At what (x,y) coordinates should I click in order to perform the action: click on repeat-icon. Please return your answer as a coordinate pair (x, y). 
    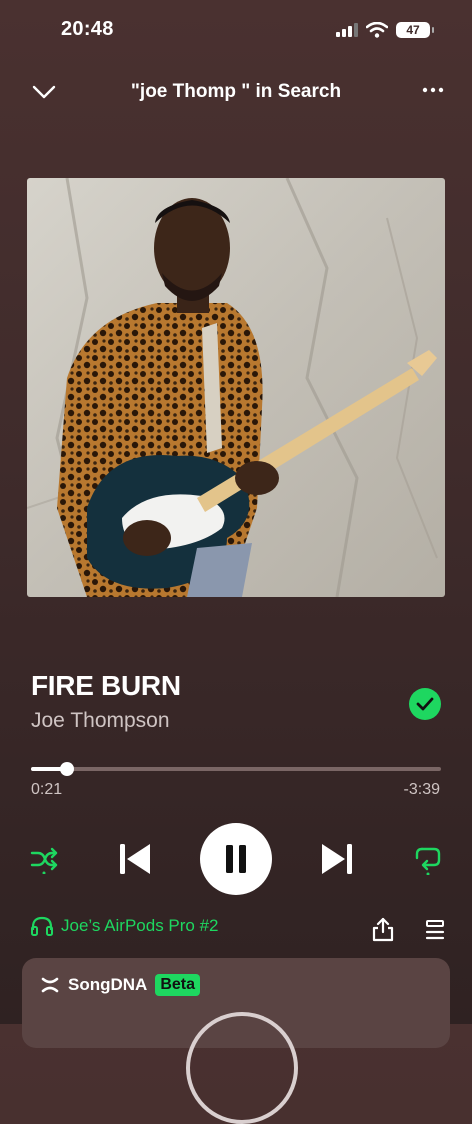
    Looking at the image, I should click on (428, 859).